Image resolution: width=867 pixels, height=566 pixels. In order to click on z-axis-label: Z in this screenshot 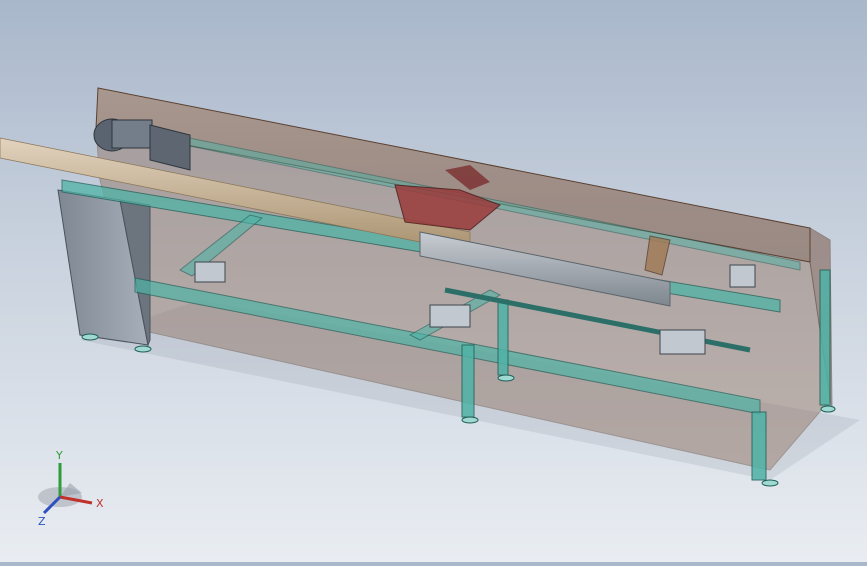, I will do `click(42, 521)`.